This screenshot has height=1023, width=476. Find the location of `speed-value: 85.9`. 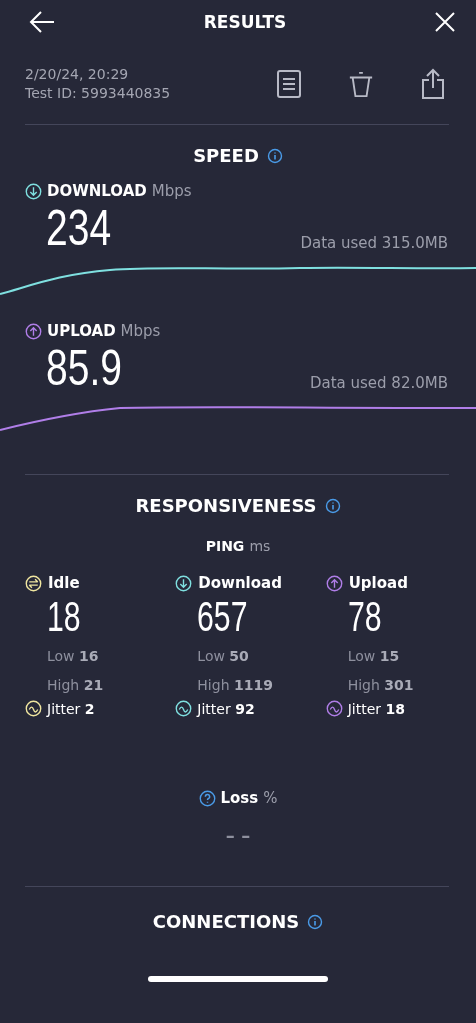

speed-value: 85.9 is located at coordinates (84, 368).